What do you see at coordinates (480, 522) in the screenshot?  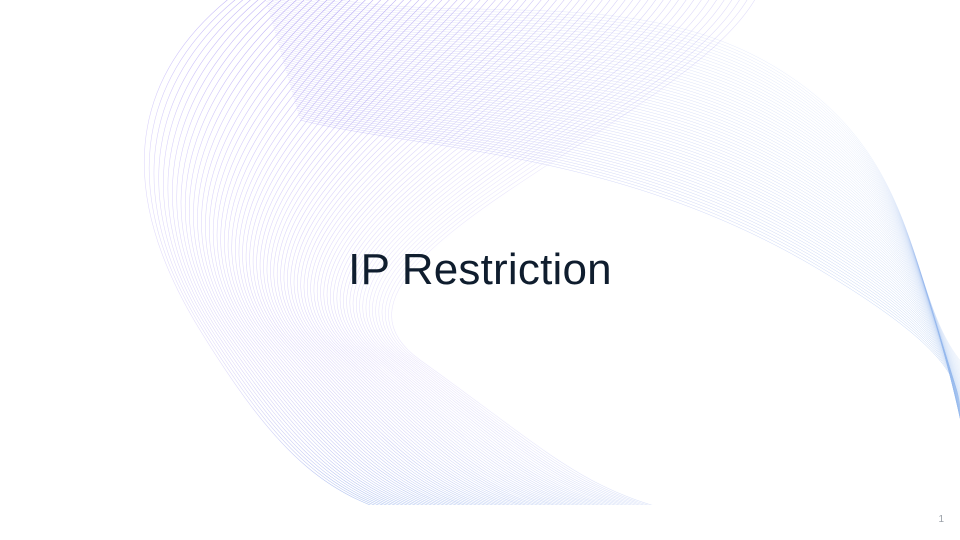 I see `footer-band` at bounding box center [480, 522].